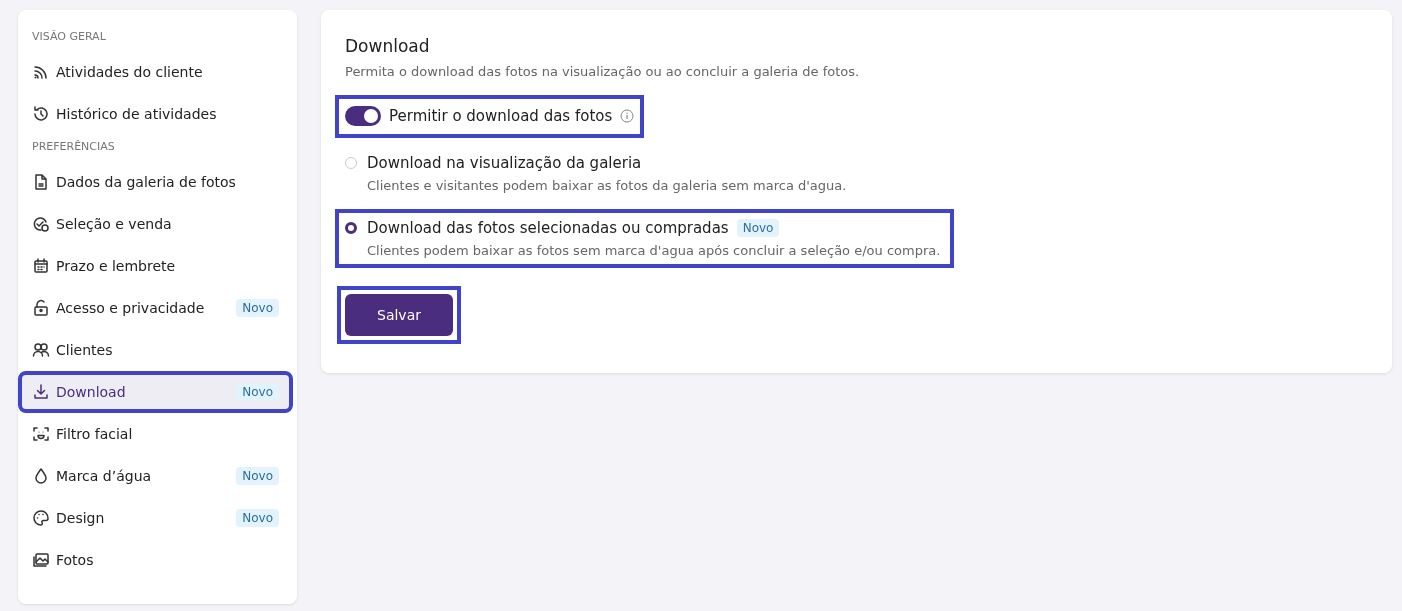 This screenshot has height=611, width=1402. I want to click on lock-icon, so click(41, 308).